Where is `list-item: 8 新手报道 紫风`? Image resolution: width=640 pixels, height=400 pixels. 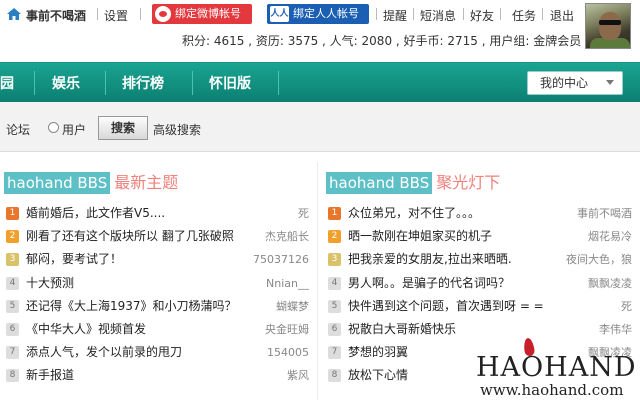 list-item: 8 新手报道 紫风 is located at coordinates (158, 375).